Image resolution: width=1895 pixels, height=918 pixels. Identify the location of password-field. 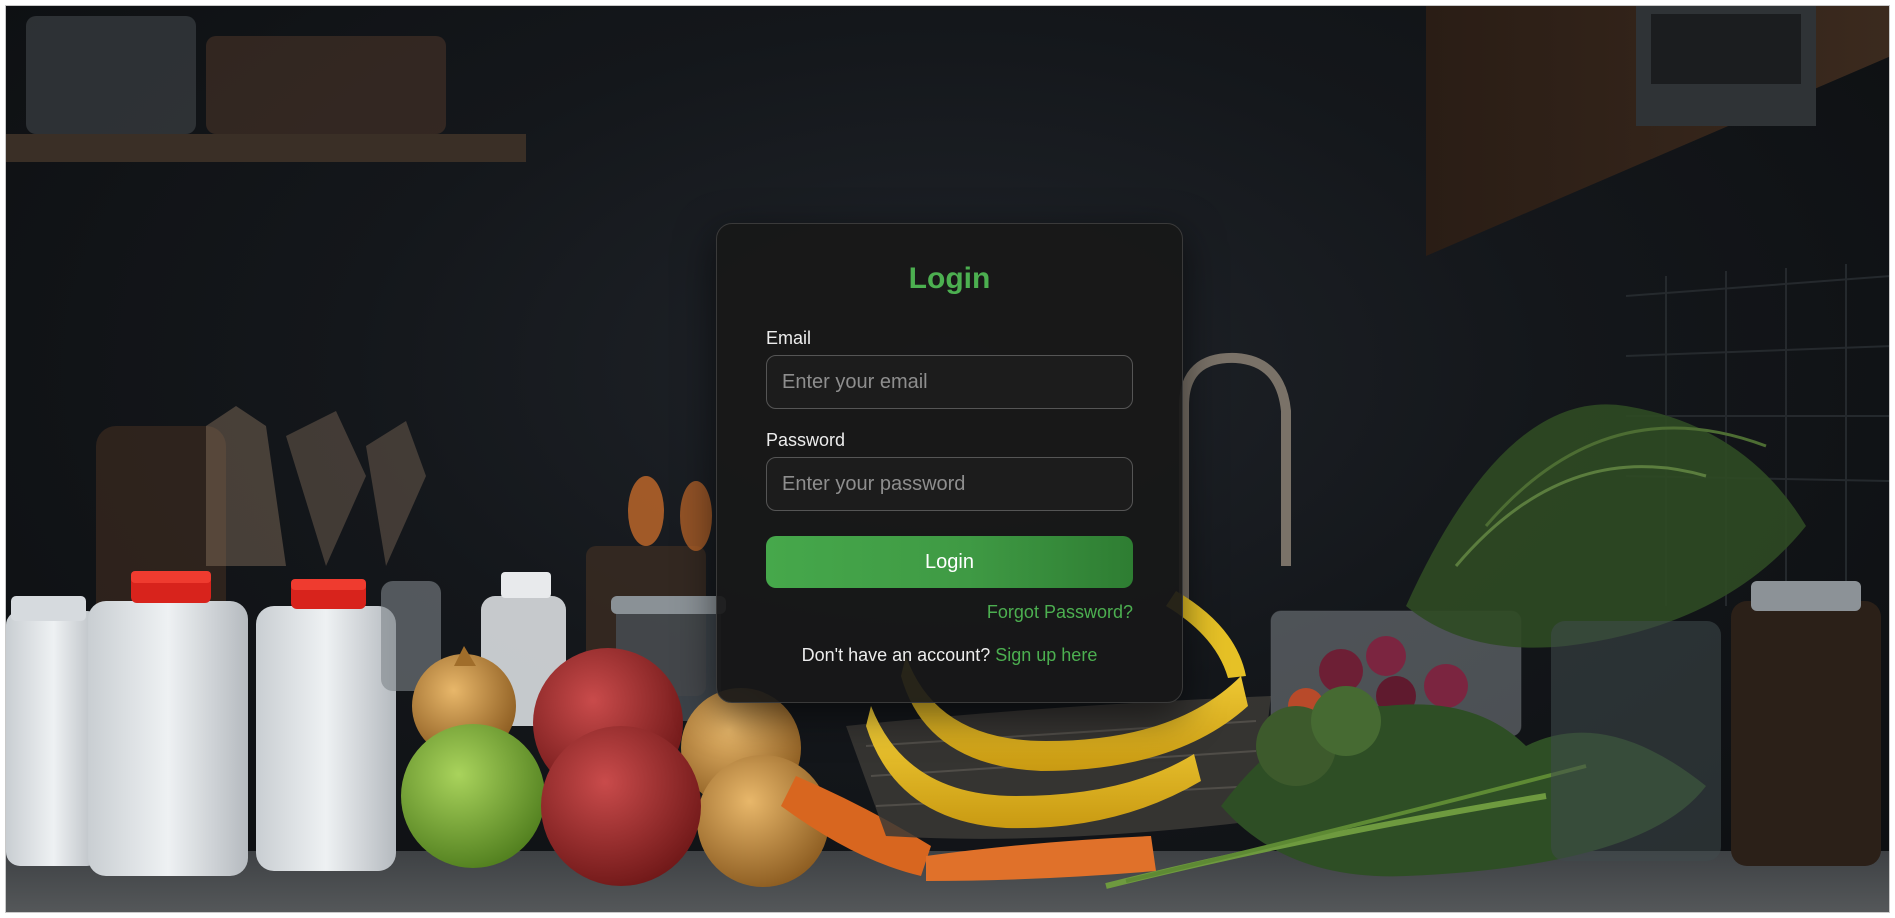
(949, 484).